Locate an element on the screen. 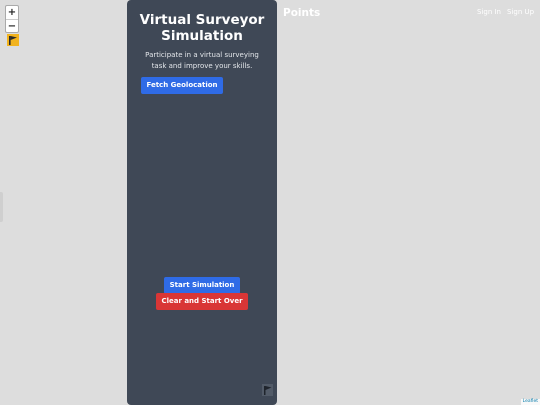  panel-title: Virtual Surveyor Simulation is located at coordinates (202, 28).